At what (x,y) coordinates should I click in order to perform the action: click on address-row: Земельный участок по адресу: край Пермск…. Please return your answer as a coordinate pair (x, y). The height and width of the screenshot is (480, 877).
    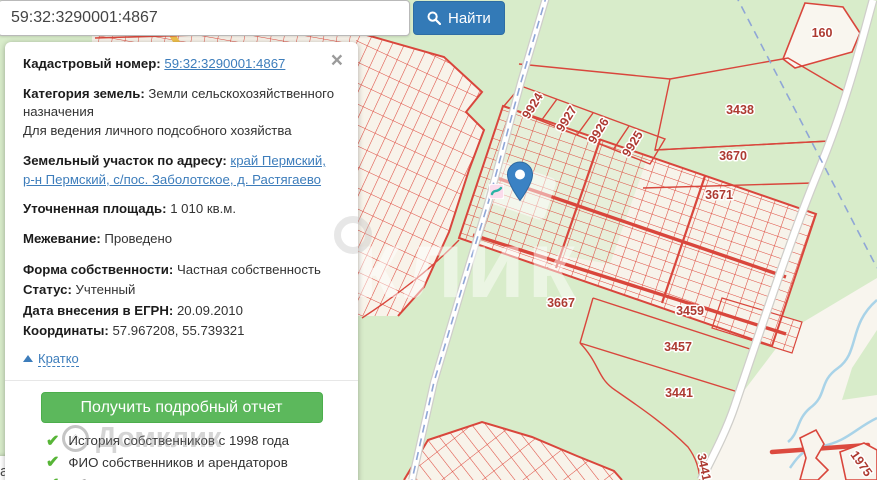
    Looking at the image, I should click on (181, 170).